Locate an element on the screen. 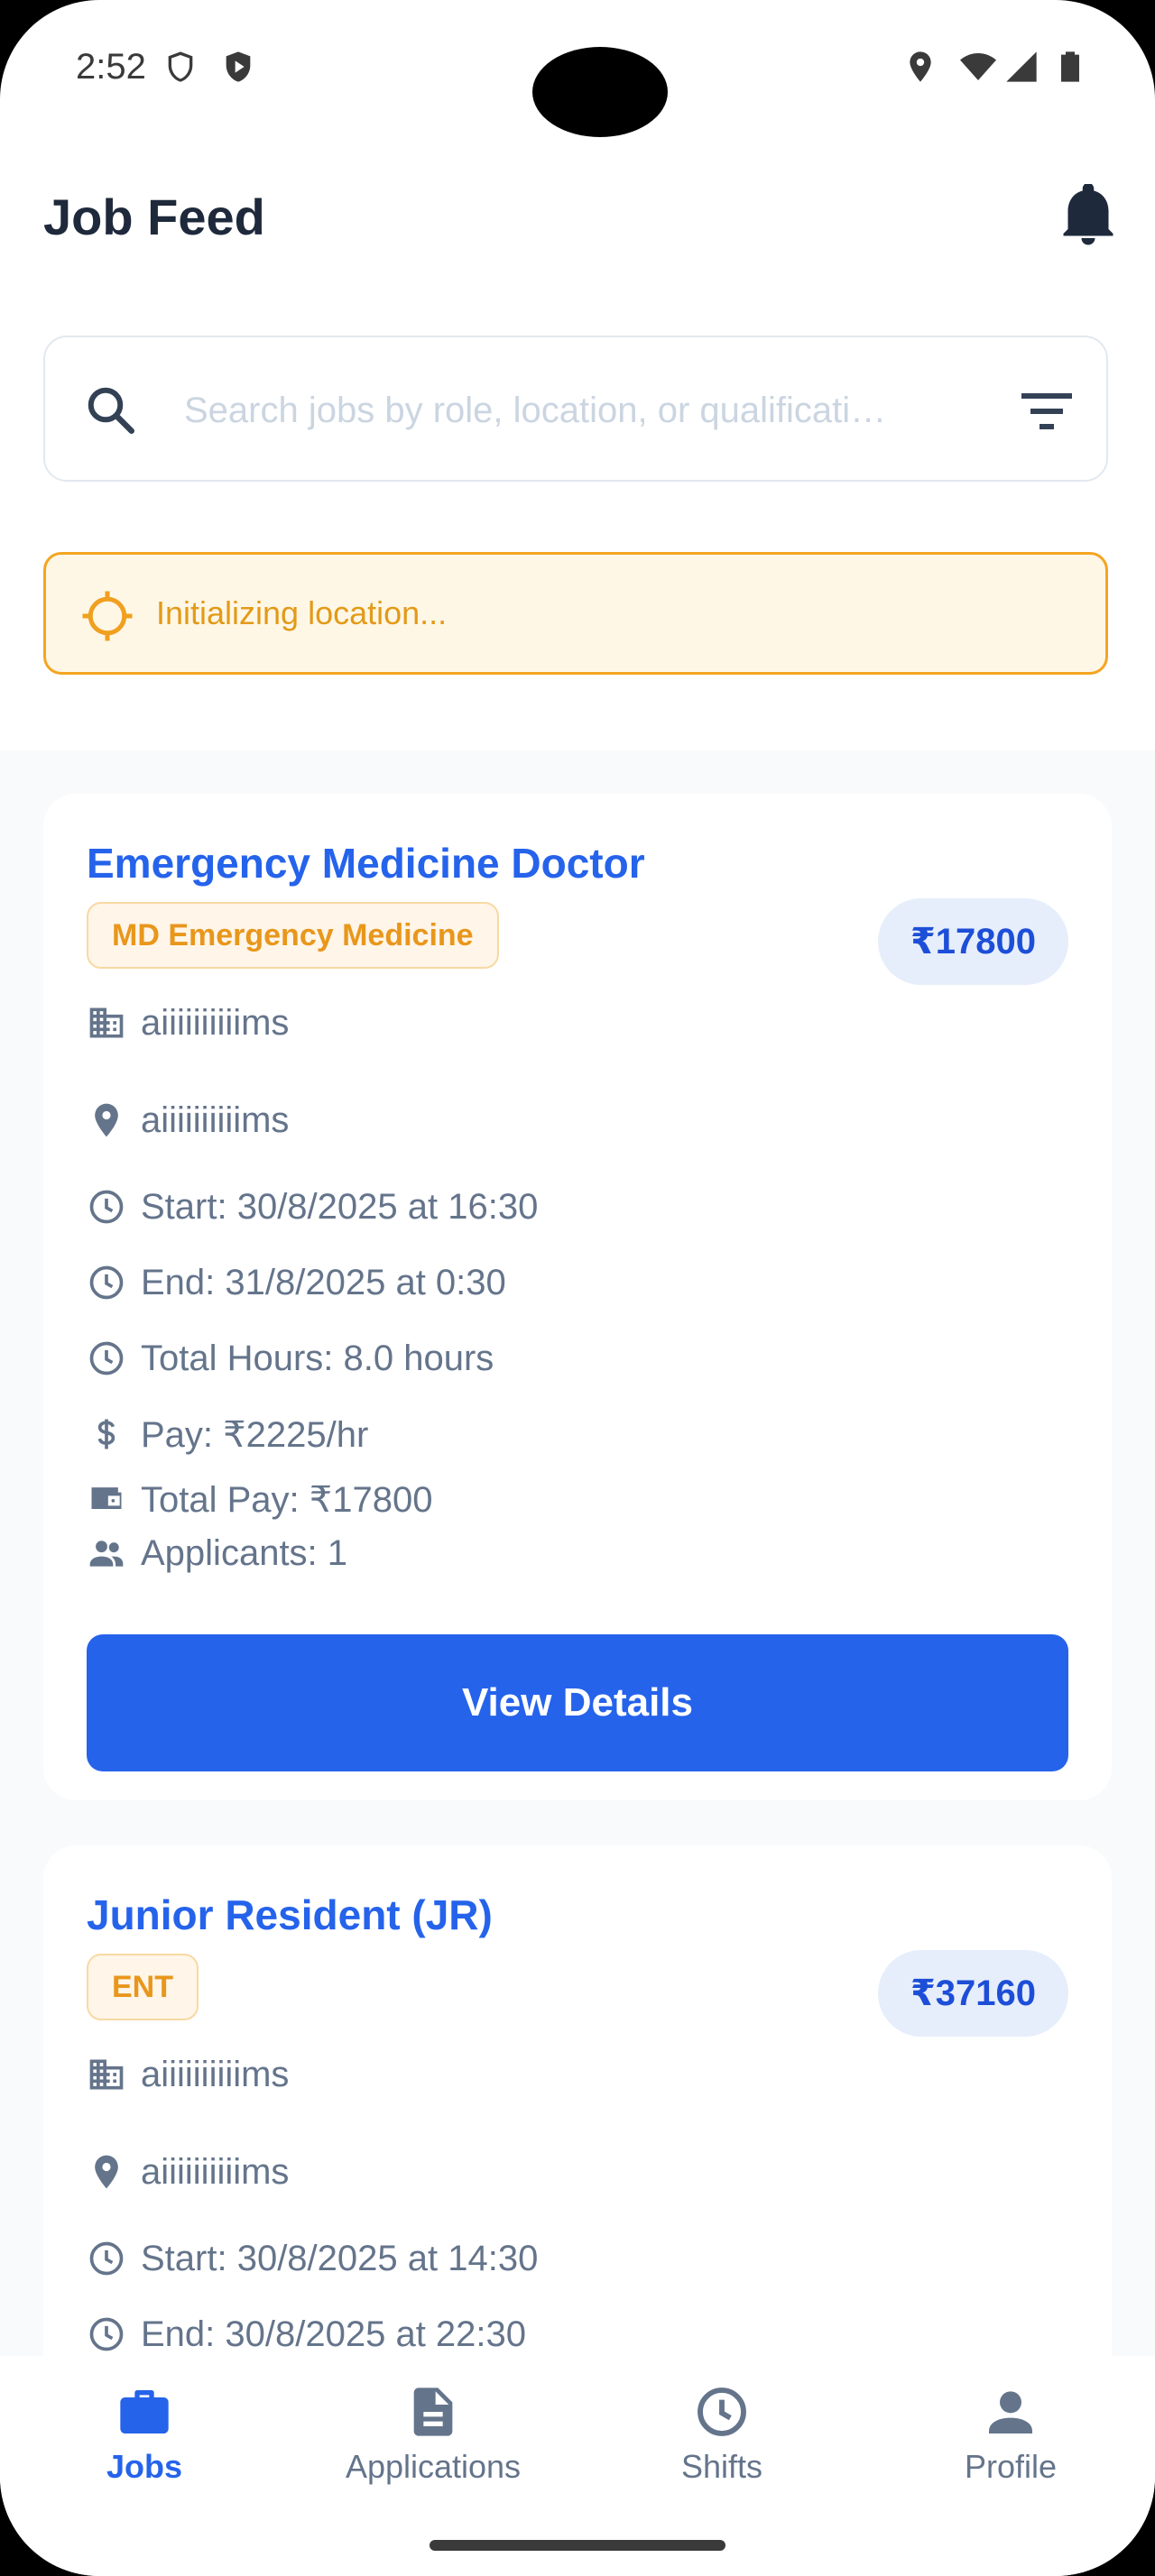  people-icon is located at coordinates (106, 1554).